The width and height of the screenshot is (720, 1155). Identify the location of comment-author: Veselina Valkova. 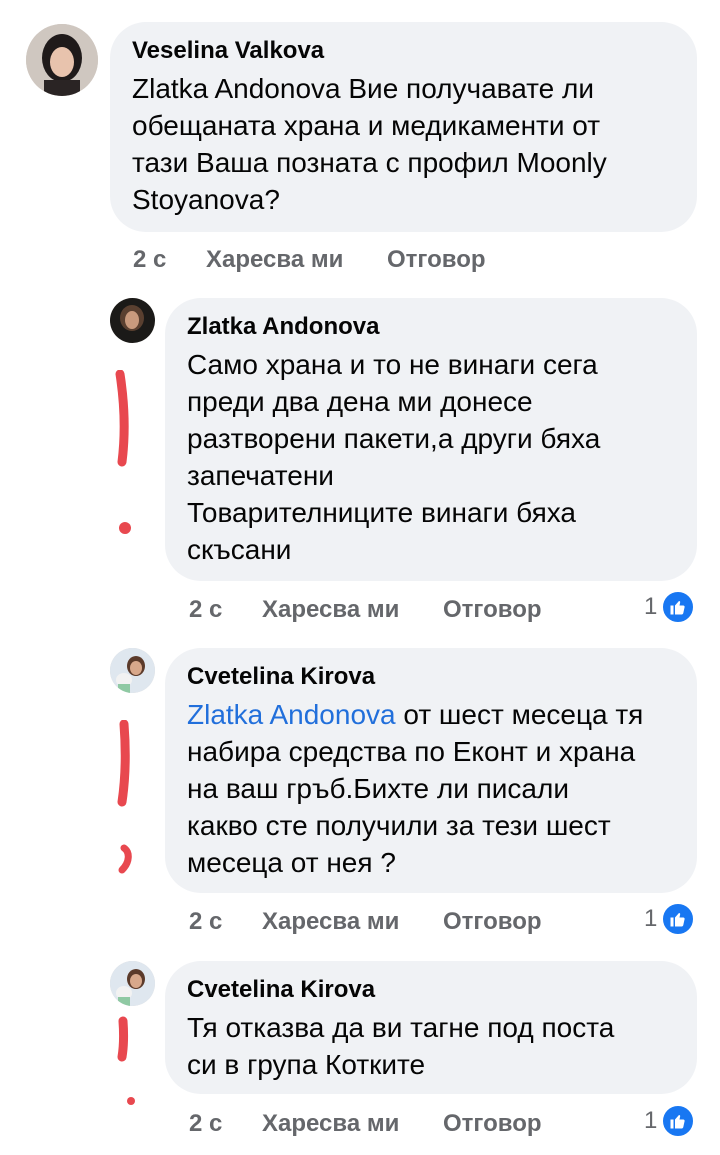
(403, 51).